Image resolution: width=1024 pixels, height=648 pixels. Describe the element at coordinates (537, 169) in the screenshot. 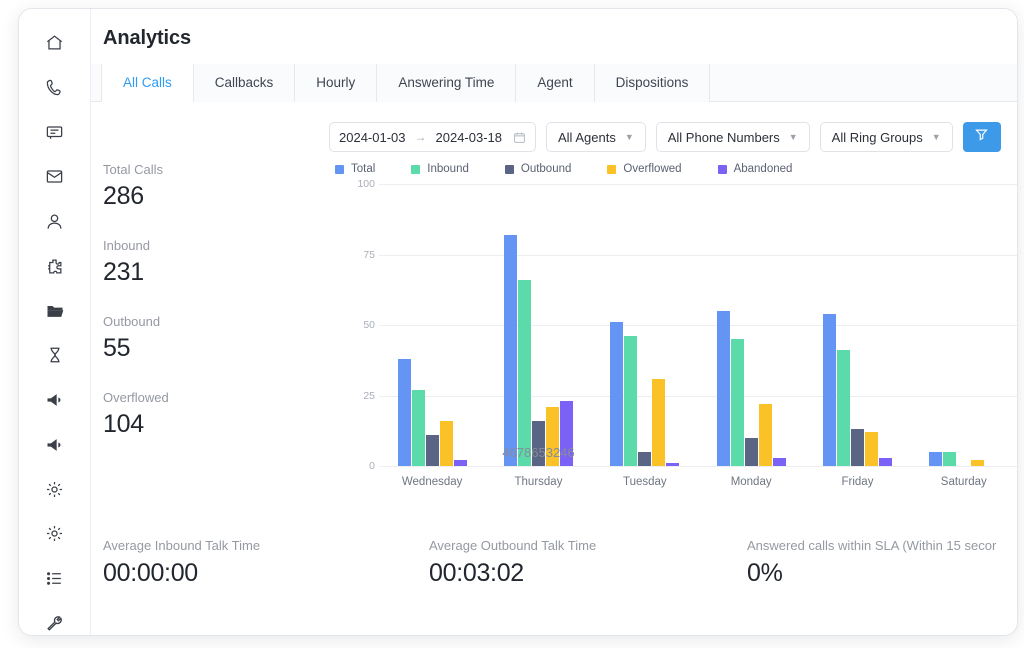

I see `legend-item-outbound: Outbound` at that location.